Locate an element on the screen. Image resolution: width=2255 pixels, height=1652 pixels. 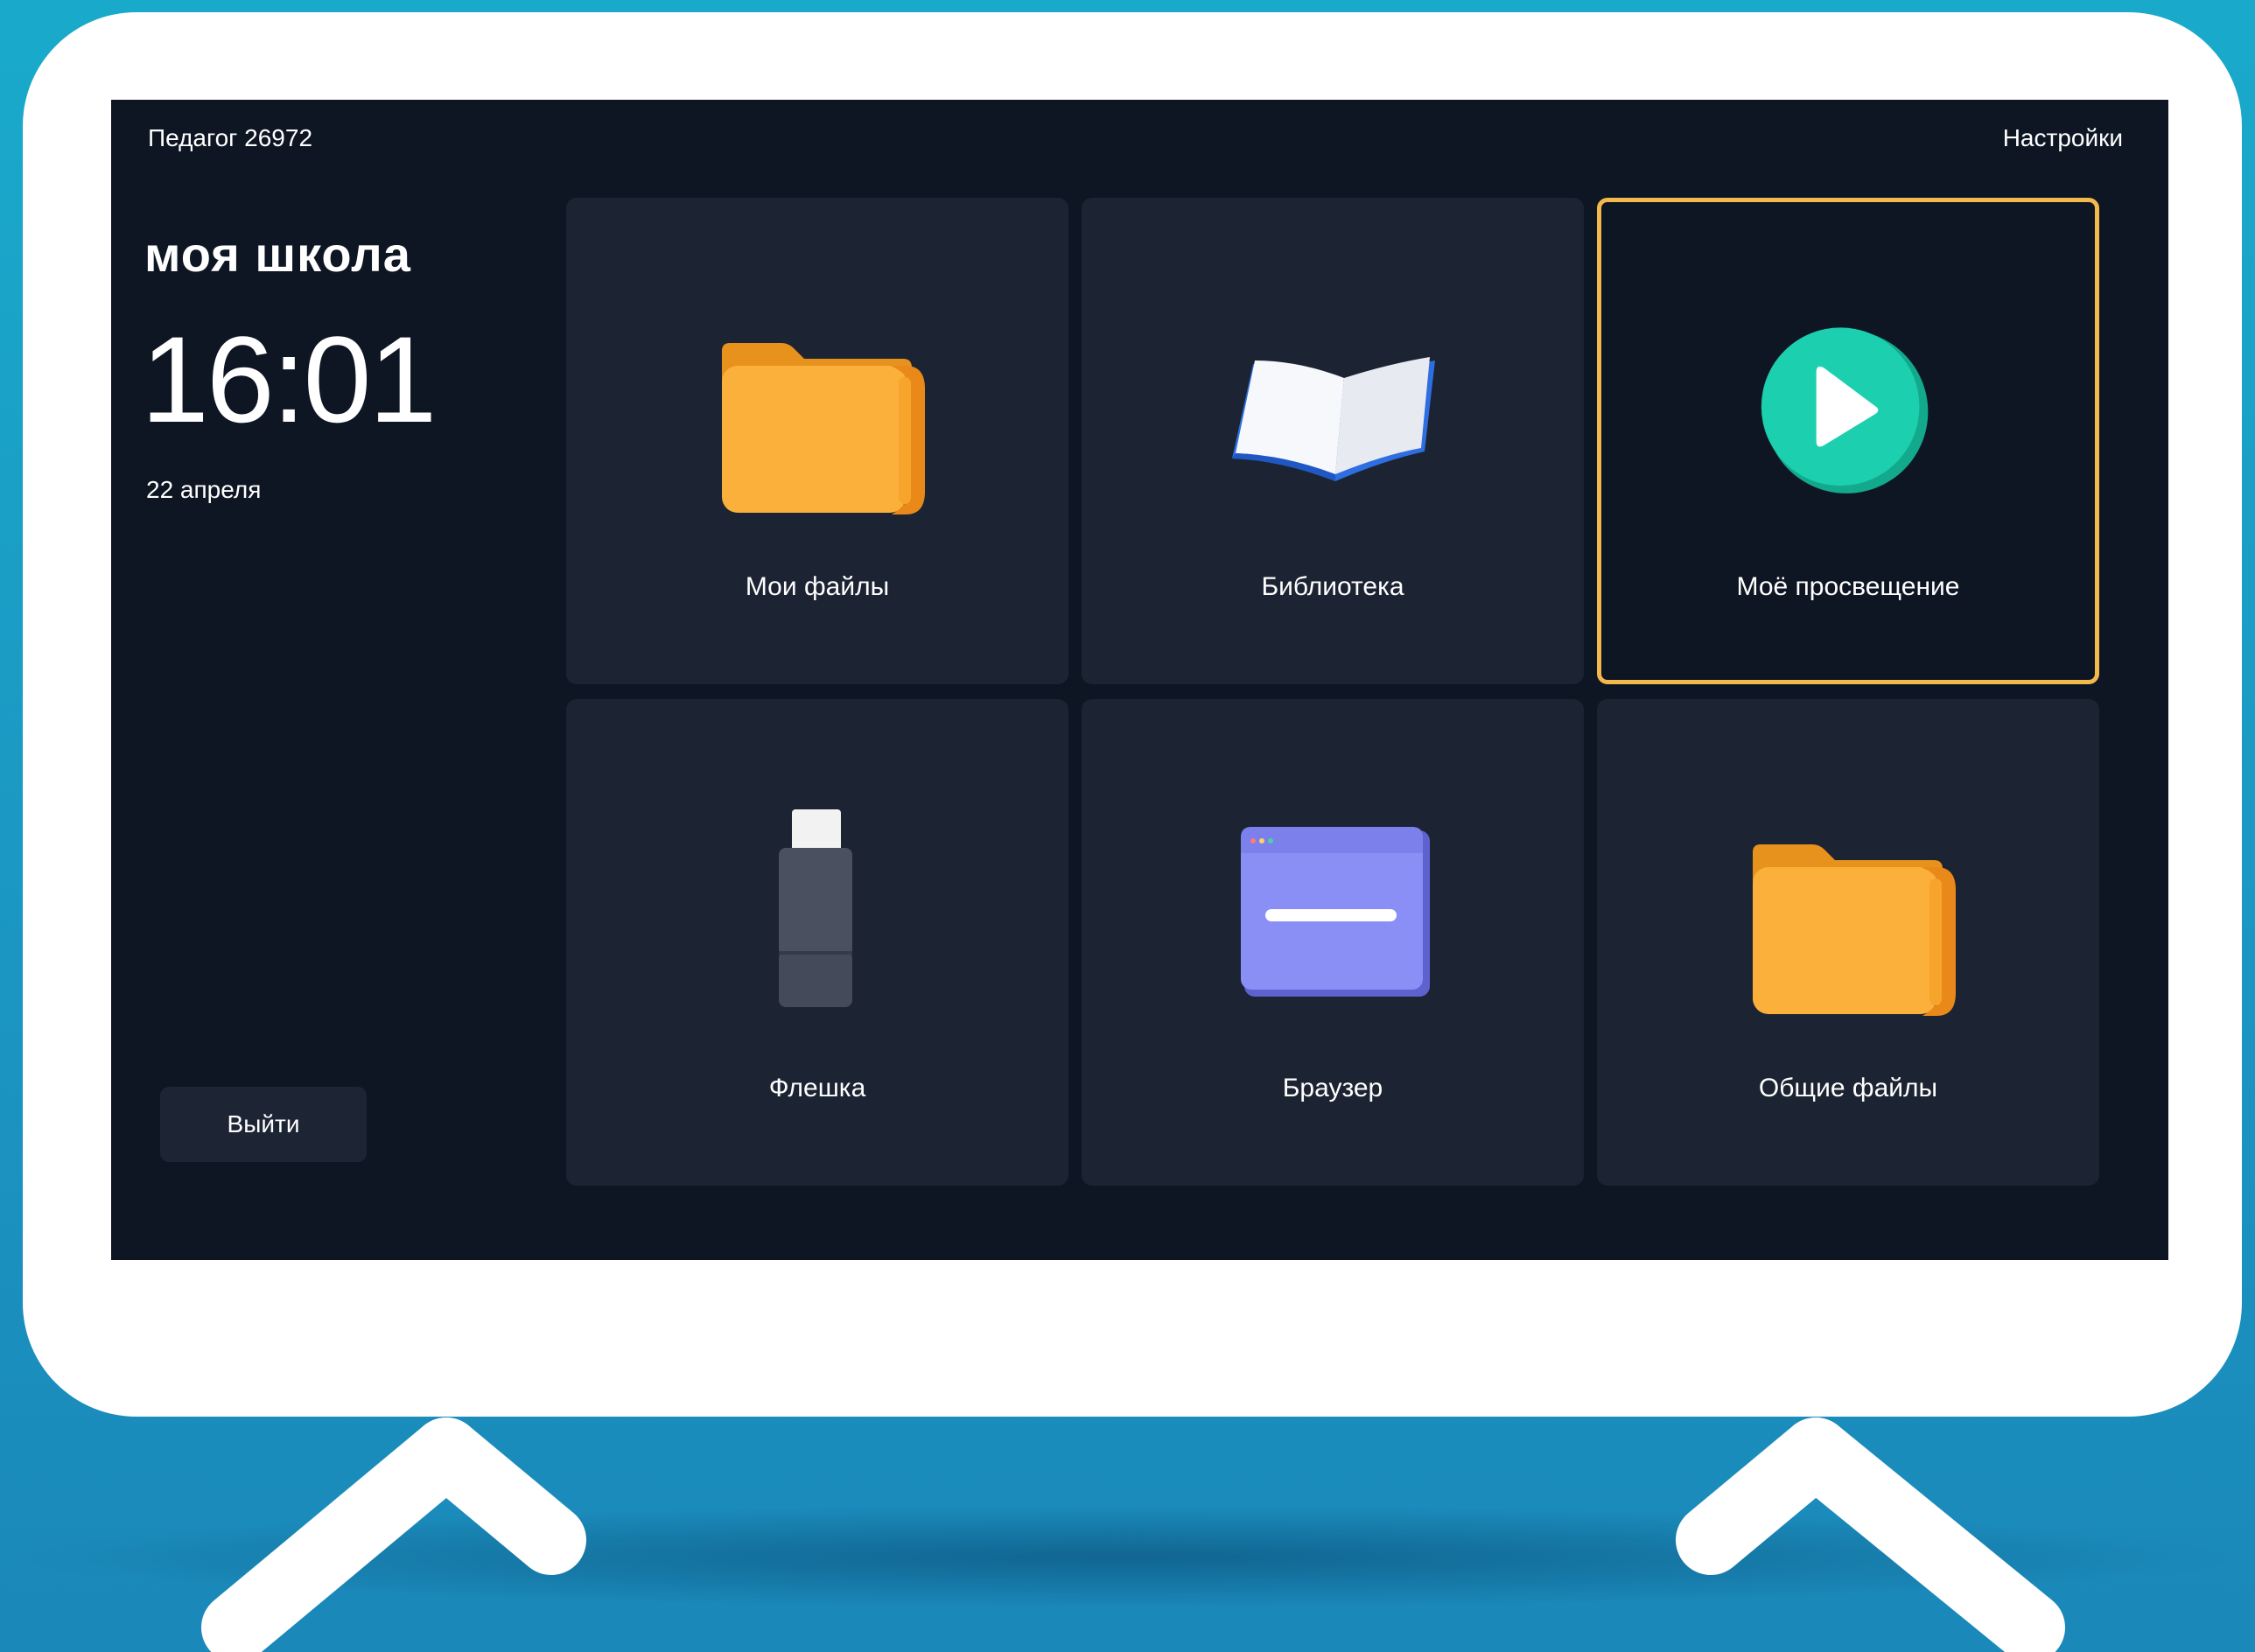
tile-my-files: Мои файлы is located at coordinates (817, 441).